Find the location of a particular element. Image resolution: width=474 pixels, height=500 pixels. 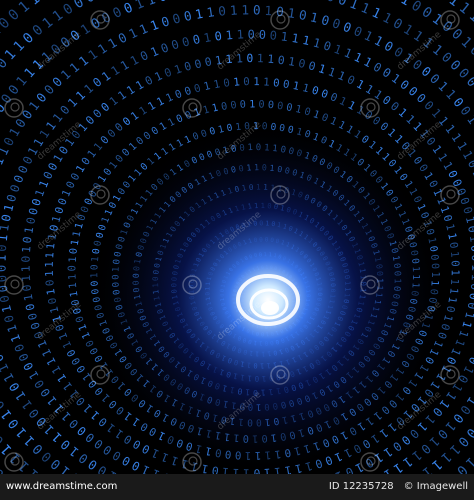

footer-meta: ID 12235728 © Imagewell is located at coordinates (398, 486).